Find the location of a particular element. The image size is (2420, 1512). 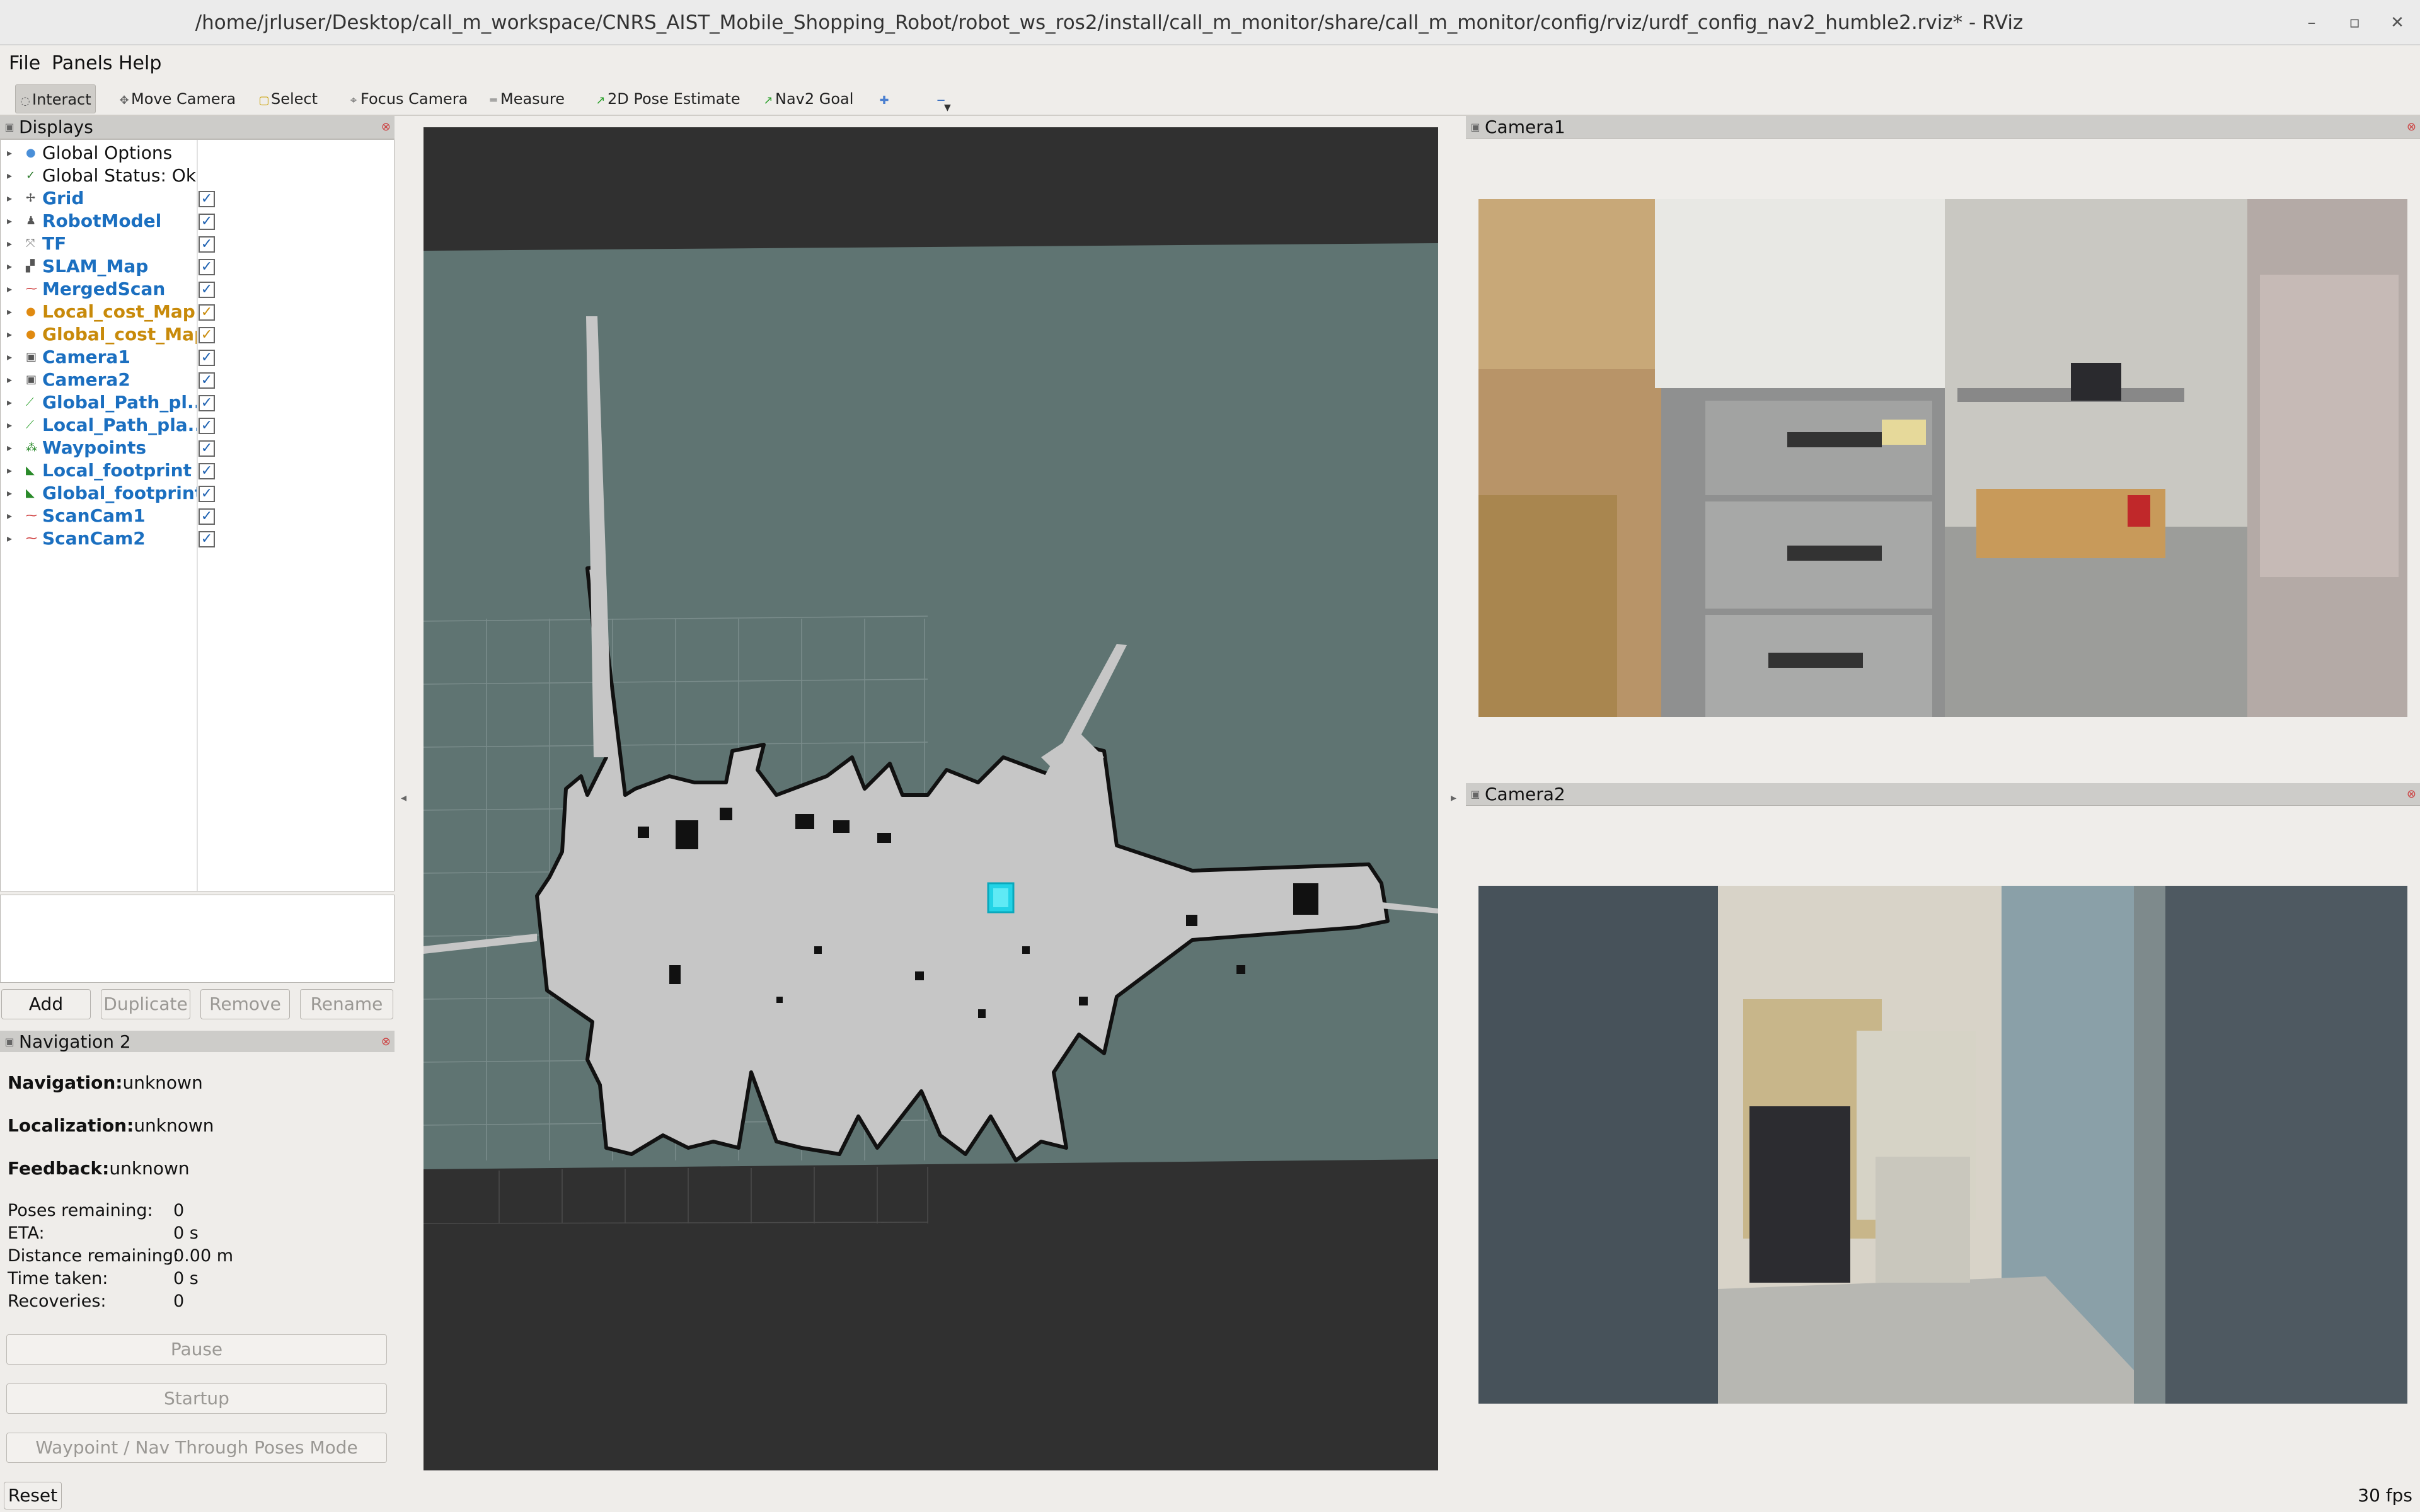

menu-help: Help is located at coordinates (139, 63).